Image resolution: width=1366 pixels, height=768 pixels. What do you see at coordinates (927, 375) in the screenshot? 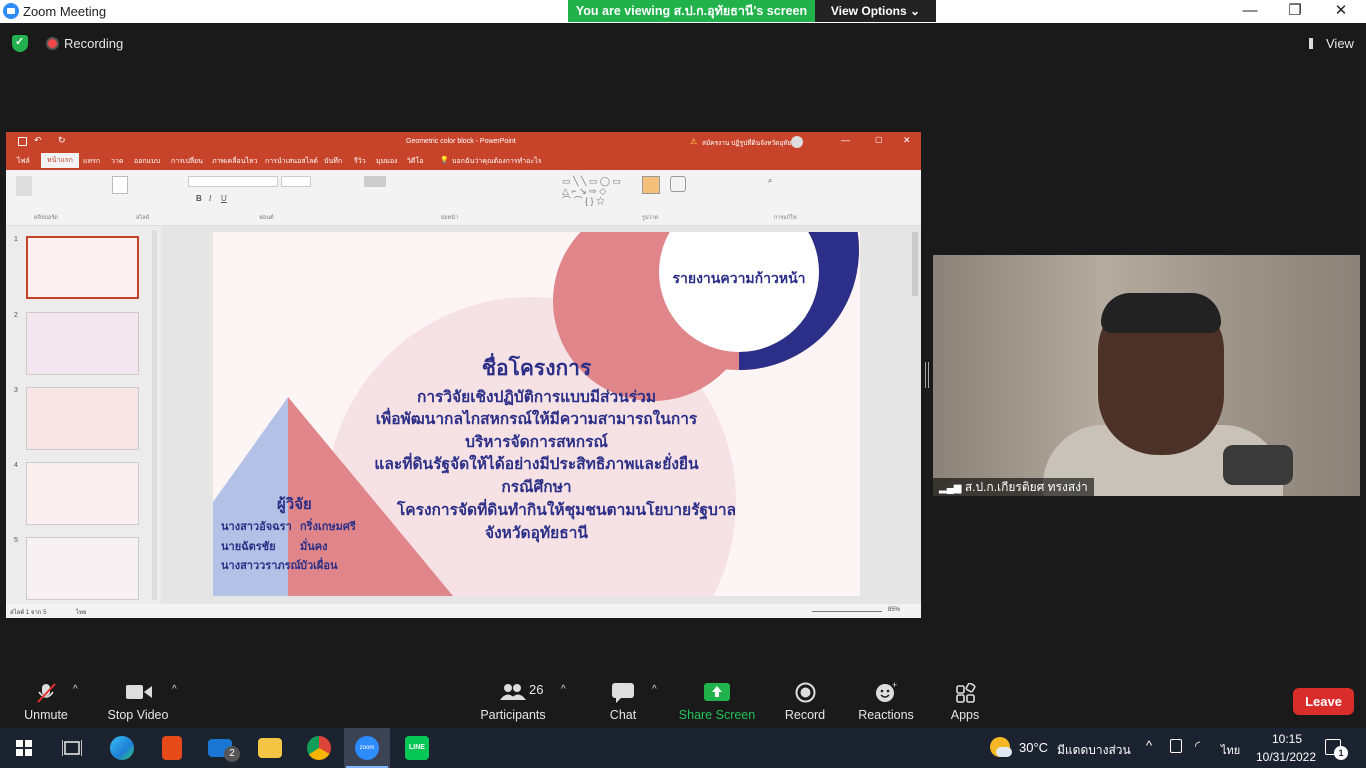
I see `splitter-handle` at bounding box center [927, 375].